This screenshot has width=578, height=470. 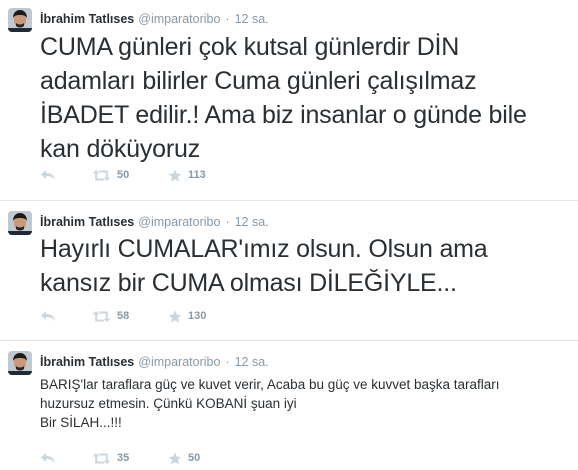 What do you see at coordinates (81, 422) in the screenshot?
I see `tweet-text-line: Bir SİLAH...!!!` at bounding box center [81, 422].